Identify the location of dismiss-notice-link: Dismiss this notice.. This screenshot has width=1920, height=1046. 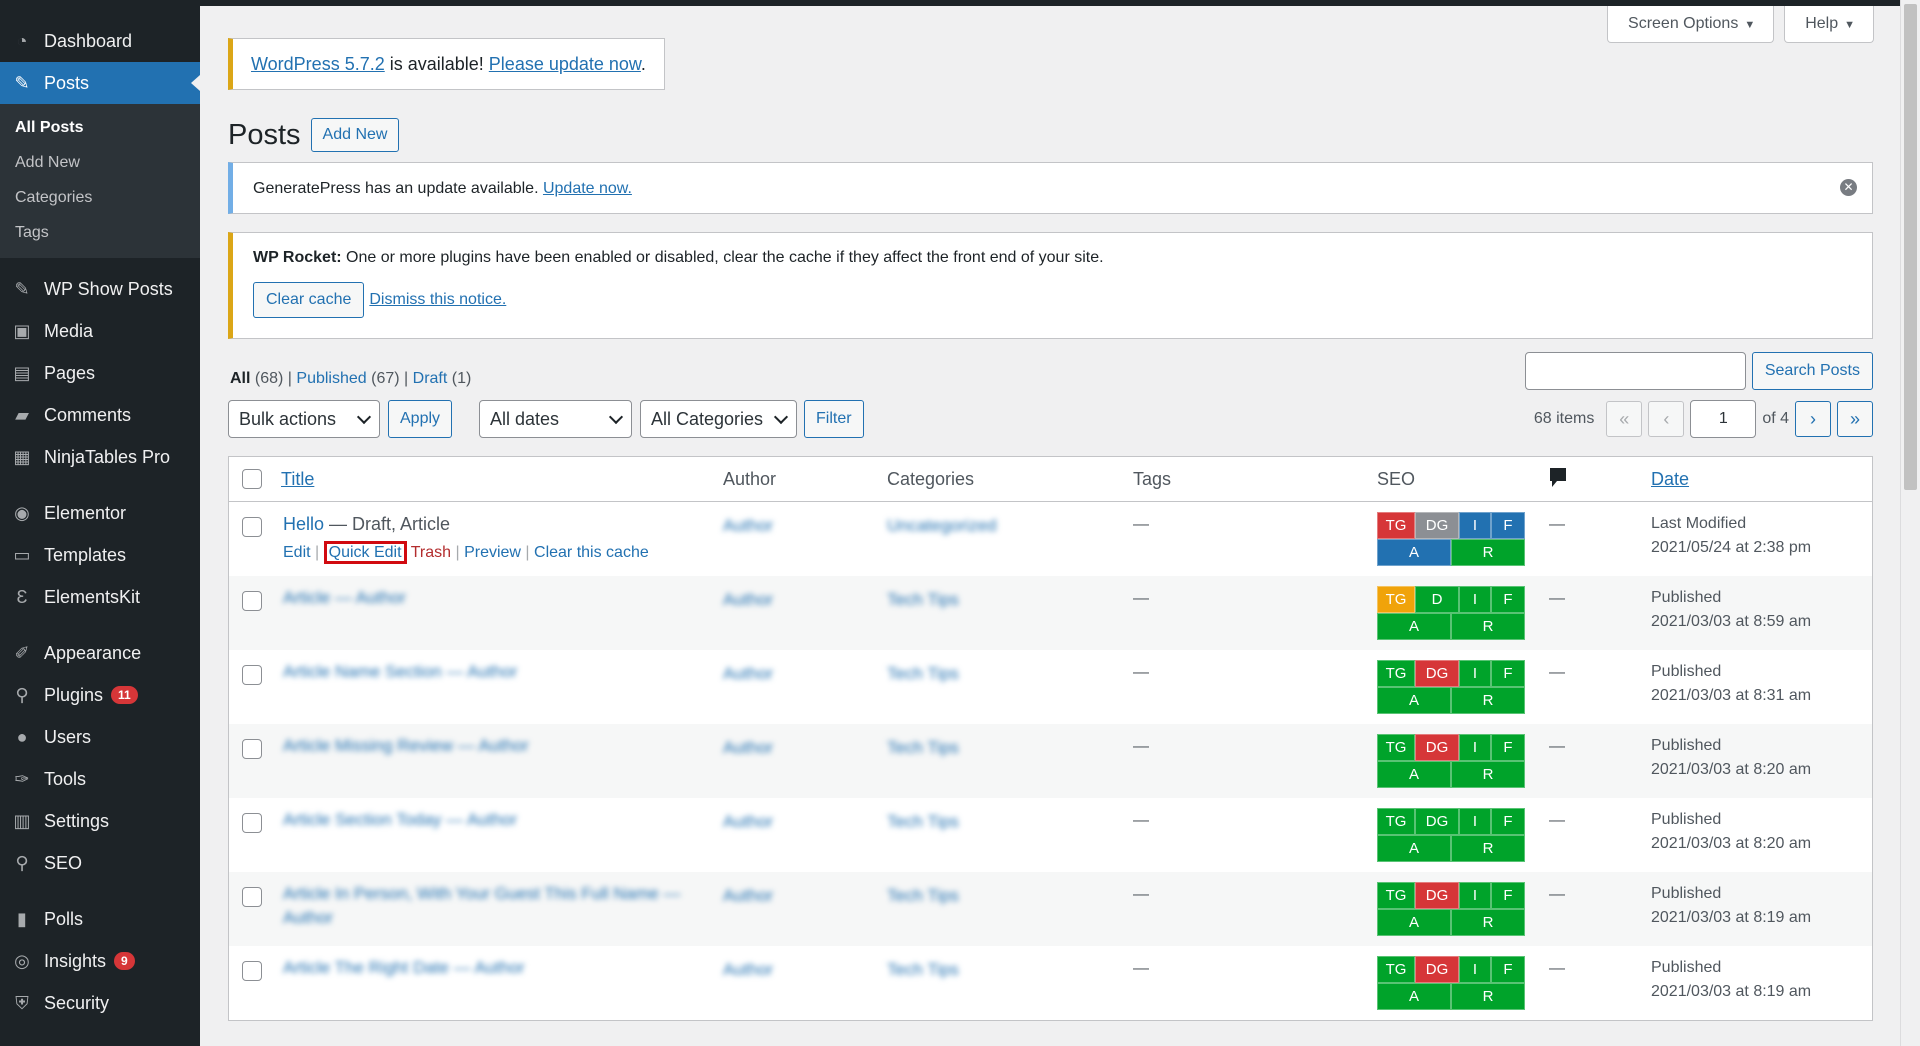
(437, 300).